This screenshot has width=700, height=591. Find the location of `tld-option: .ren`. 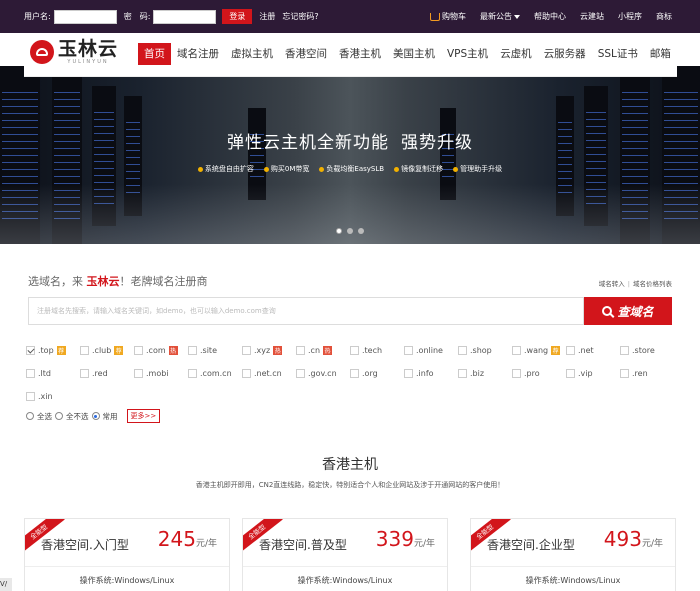

tld-option: .ren is located at coordinates (634, 373).